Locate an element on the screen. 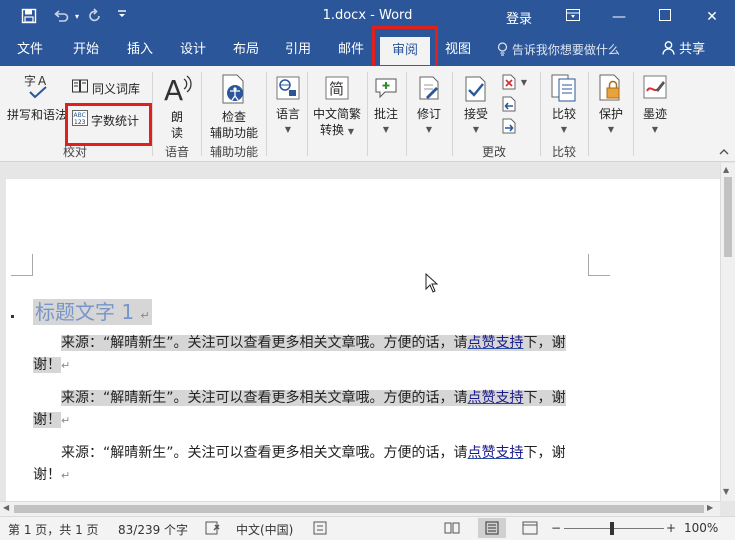  zoom-in-button: + is located at coordinates (671, 528).